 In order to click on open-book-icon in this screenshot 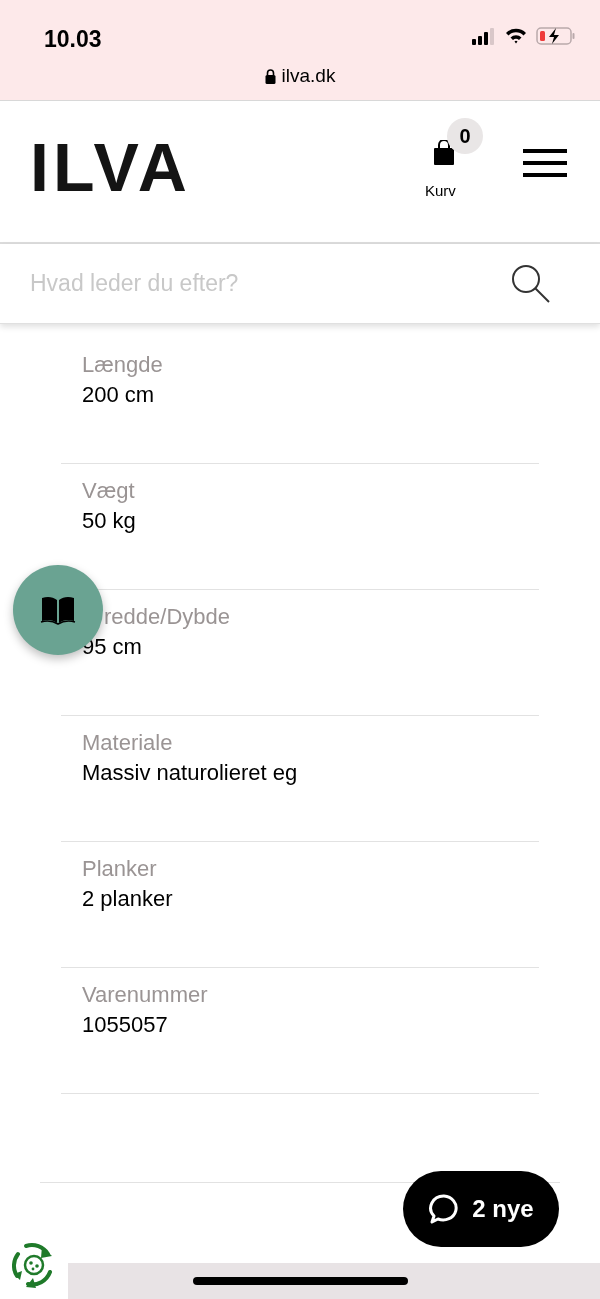, I will do `click(58, 610)`.